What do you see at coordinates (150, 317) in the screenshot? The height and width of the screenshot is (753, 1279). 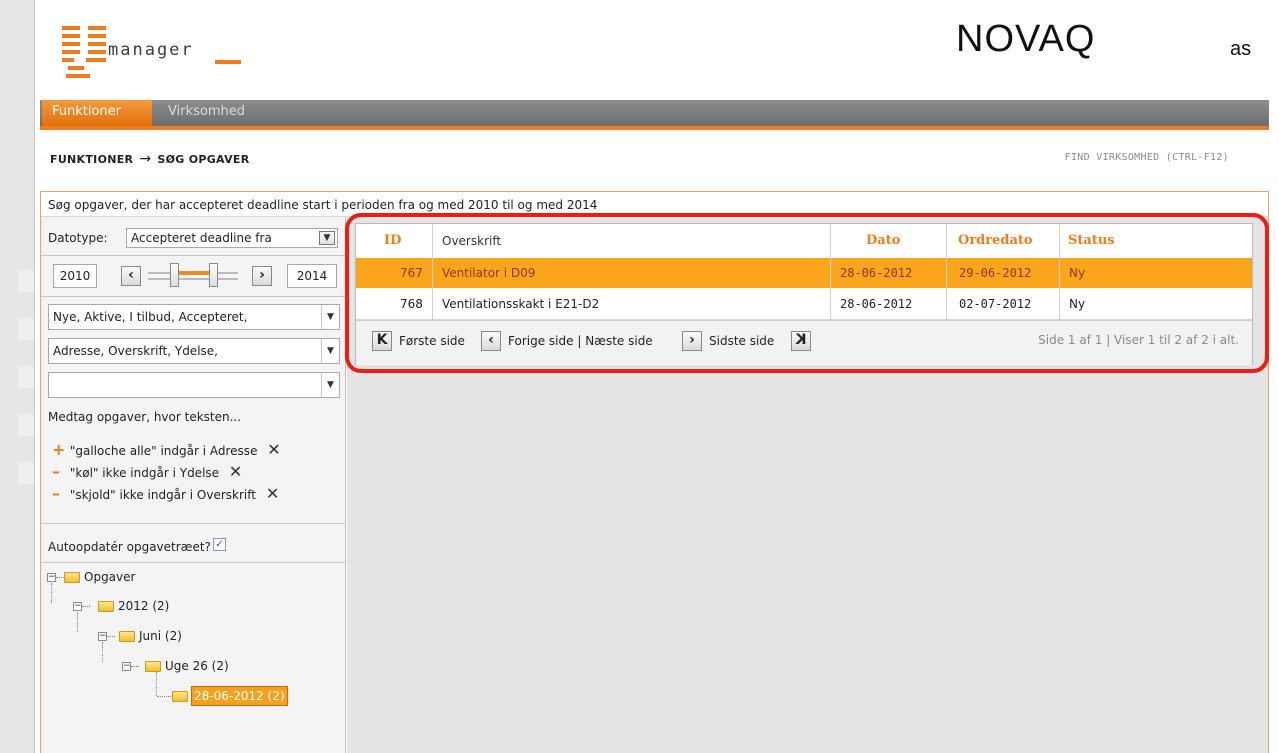 I see `status-filter-value: Nye, Aktive, I tilbud, Accepteret,` at bounding box center [150, 317].